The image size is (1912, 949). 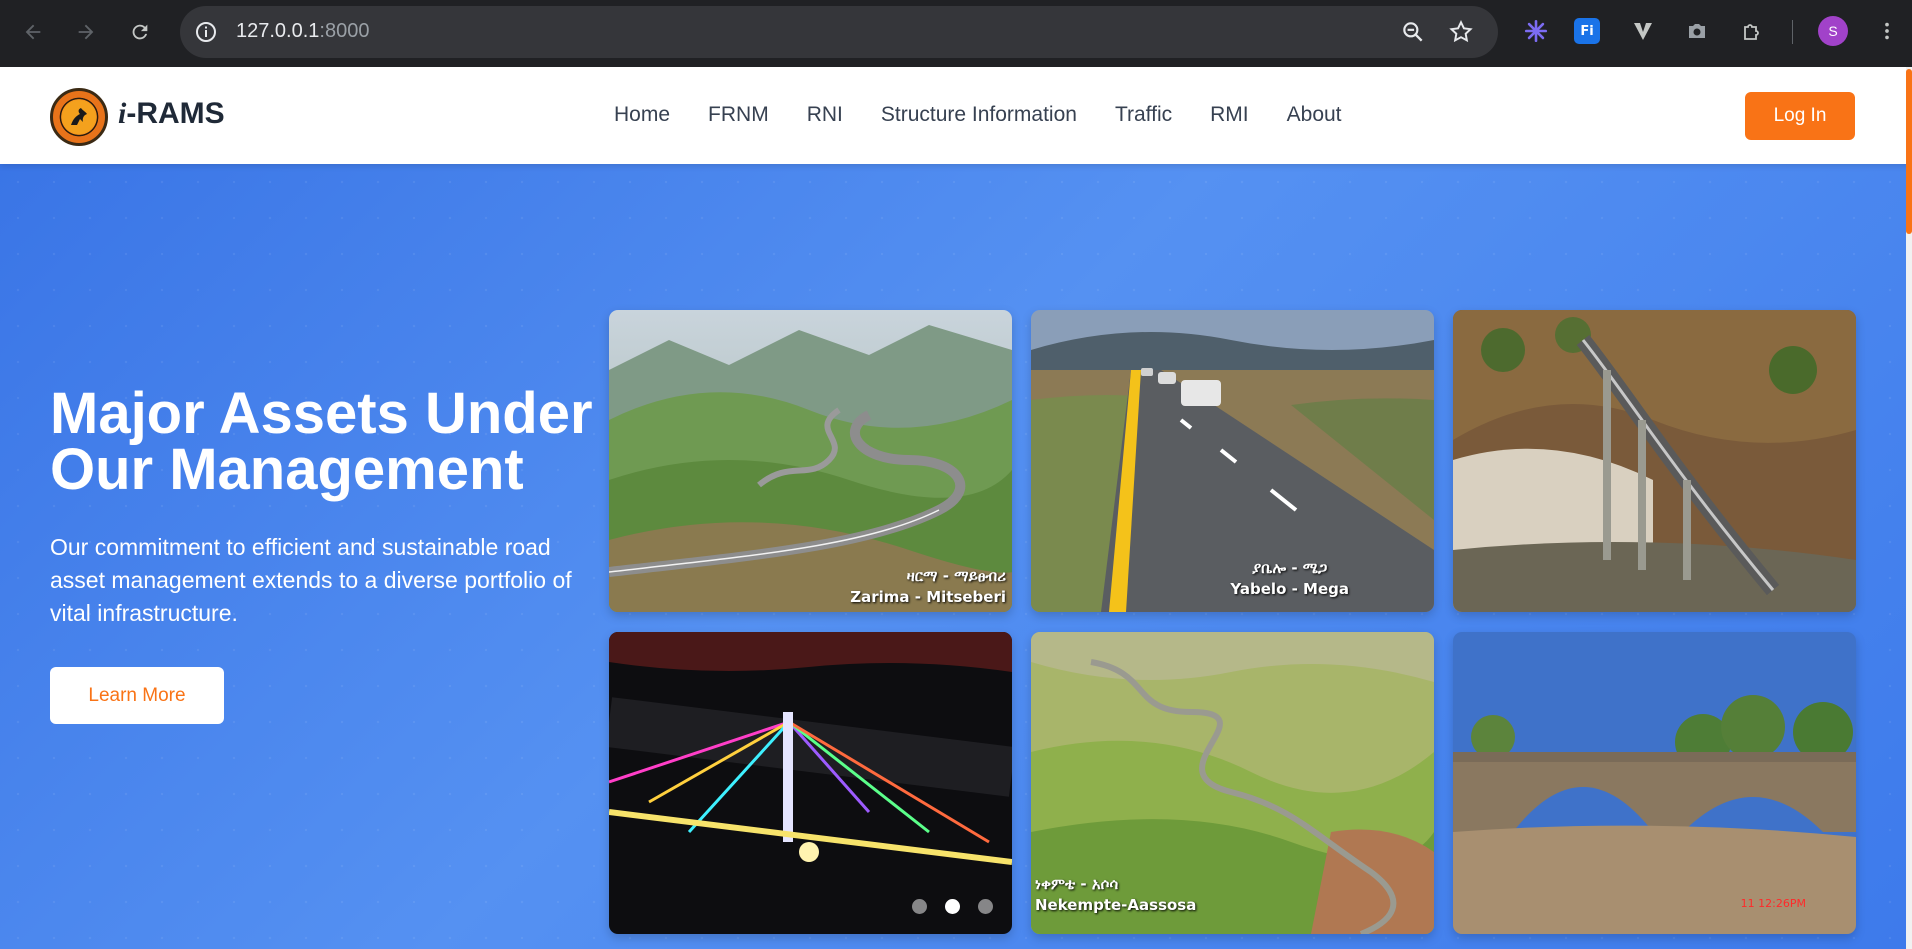 I want to click on nav-structure-information: Structure Information, so click(x=979, y=115).